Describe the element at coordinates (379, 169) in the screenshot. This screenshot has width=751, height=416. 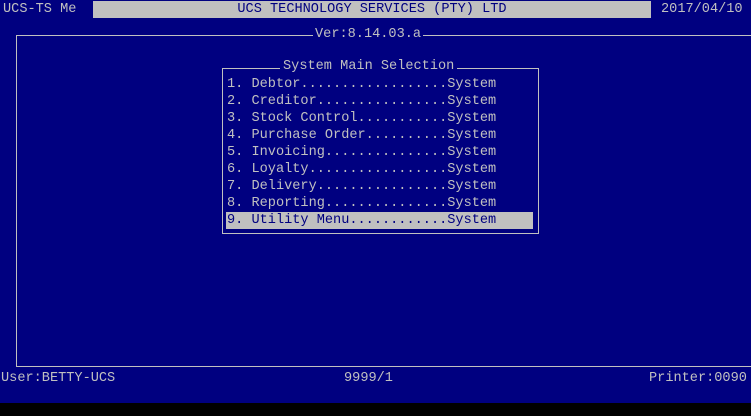
I see `menu-item-loyalty: 6. Loyalty.................System` at that location.